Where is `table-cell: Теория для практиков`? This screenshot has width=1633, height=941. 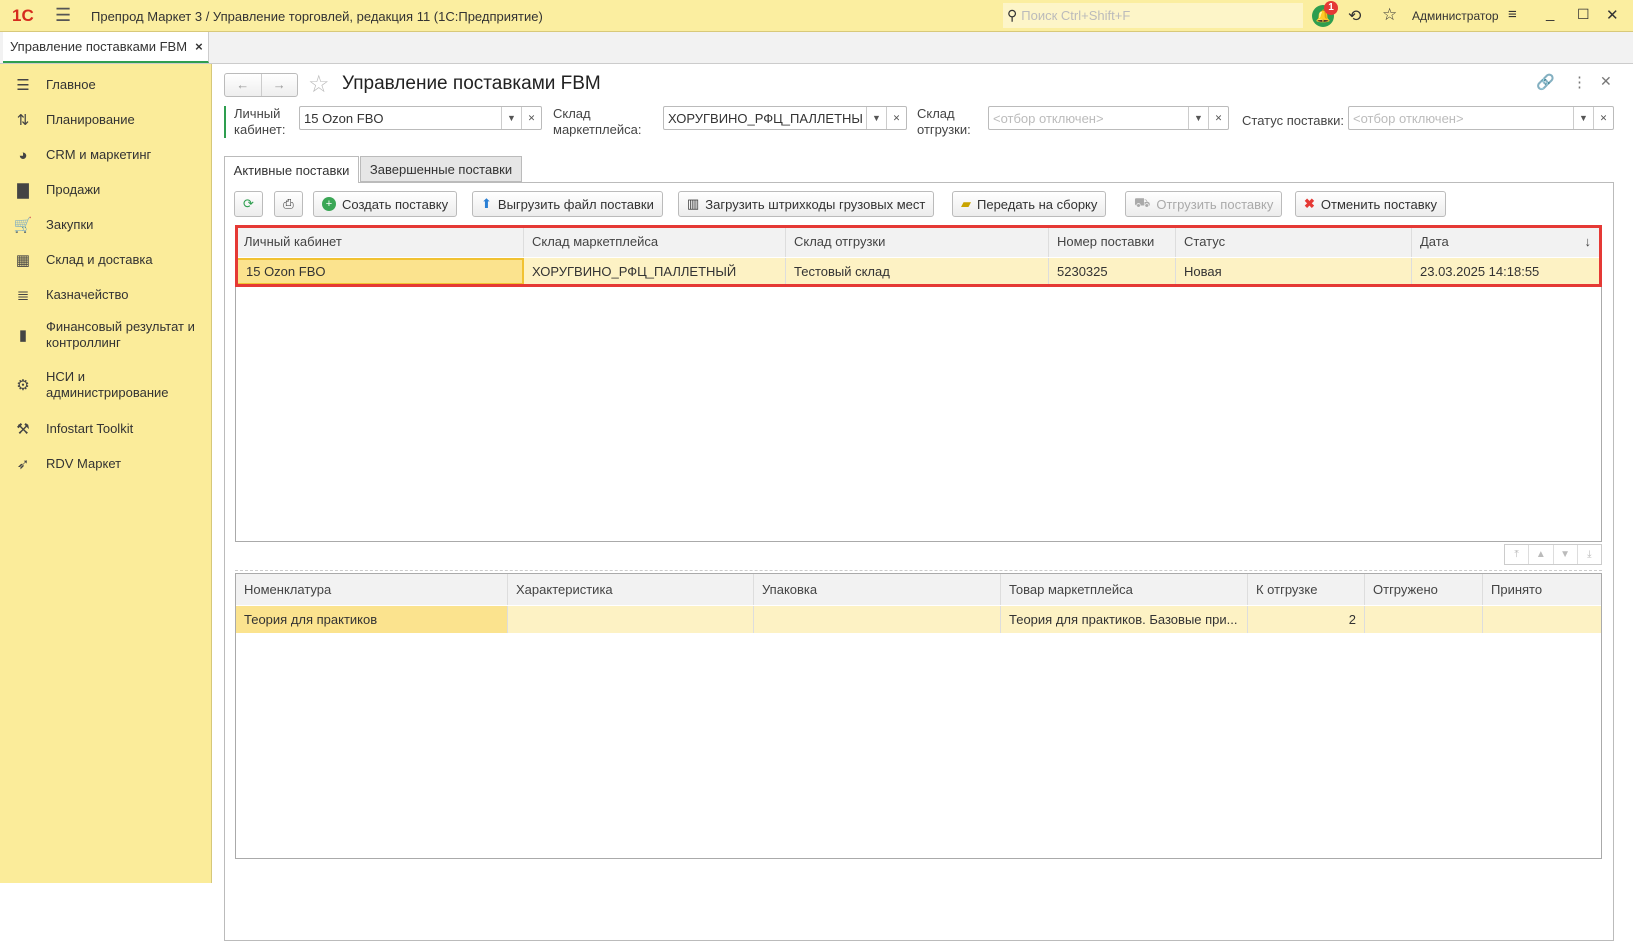
table-cell: Теория для практиков is located at coordinates (372, 619).